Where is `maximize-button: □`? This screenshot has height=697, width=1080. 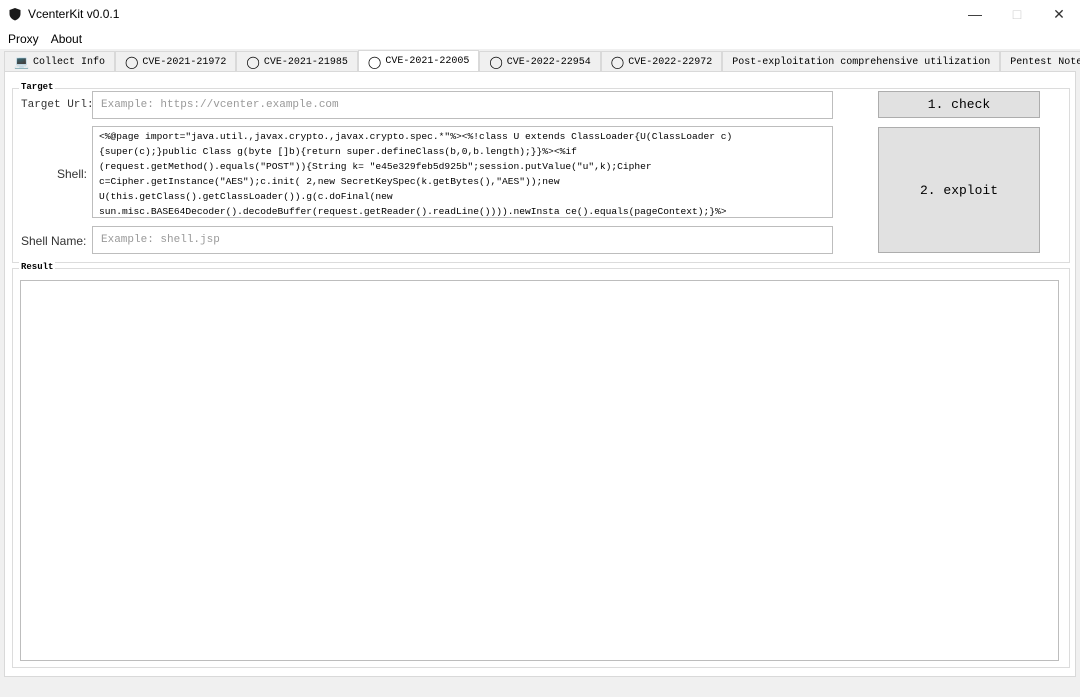 maximize-button: □ is located at coordinates (1017, 14).